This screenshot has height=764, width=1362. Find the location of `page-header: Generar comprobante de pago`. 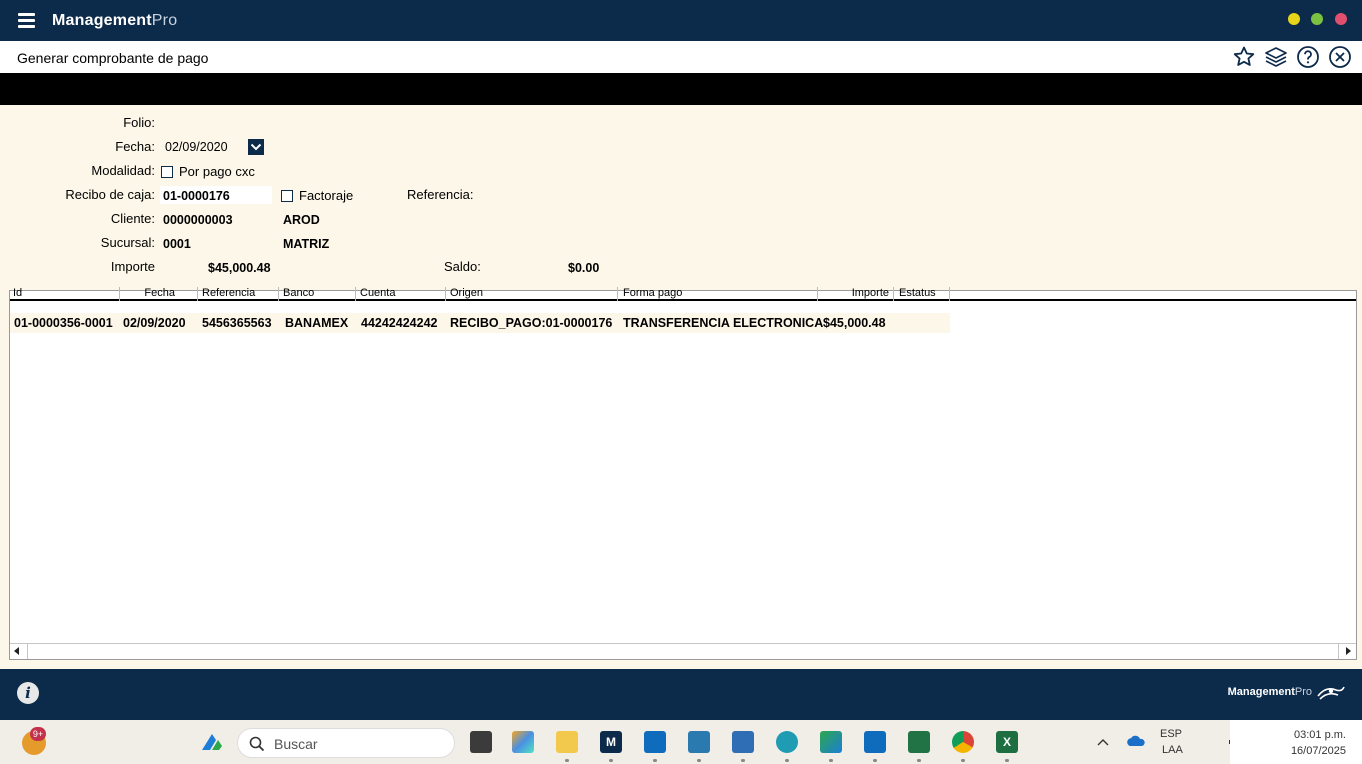

page-header: Generar comprobante de pago is located at coordinates (681, 57).